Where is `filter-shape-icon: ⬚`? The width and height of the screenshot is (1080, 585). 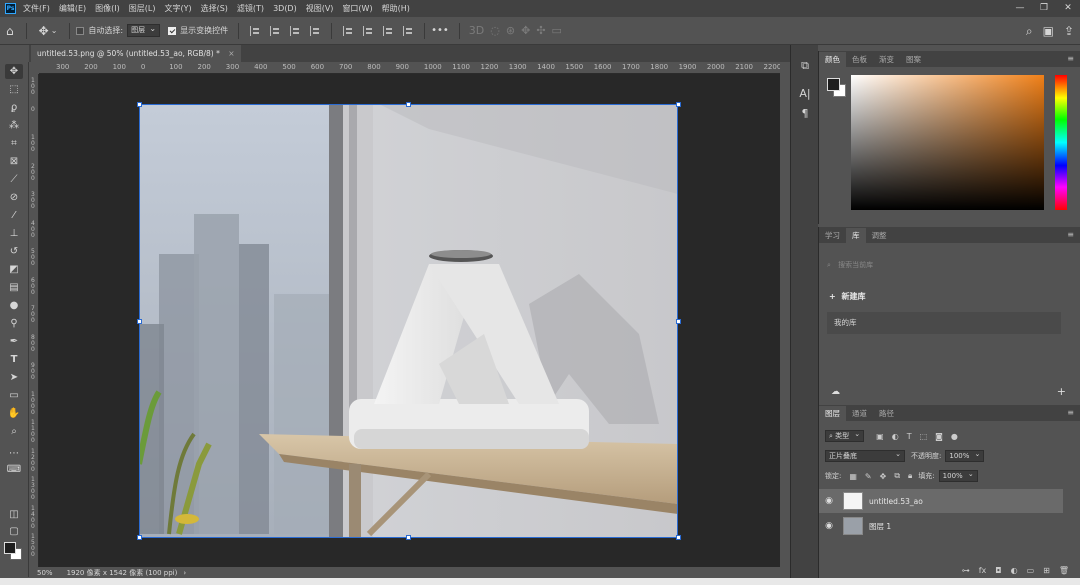
filter-shape-icon: ⬚ is located at coordinates (924, 436).